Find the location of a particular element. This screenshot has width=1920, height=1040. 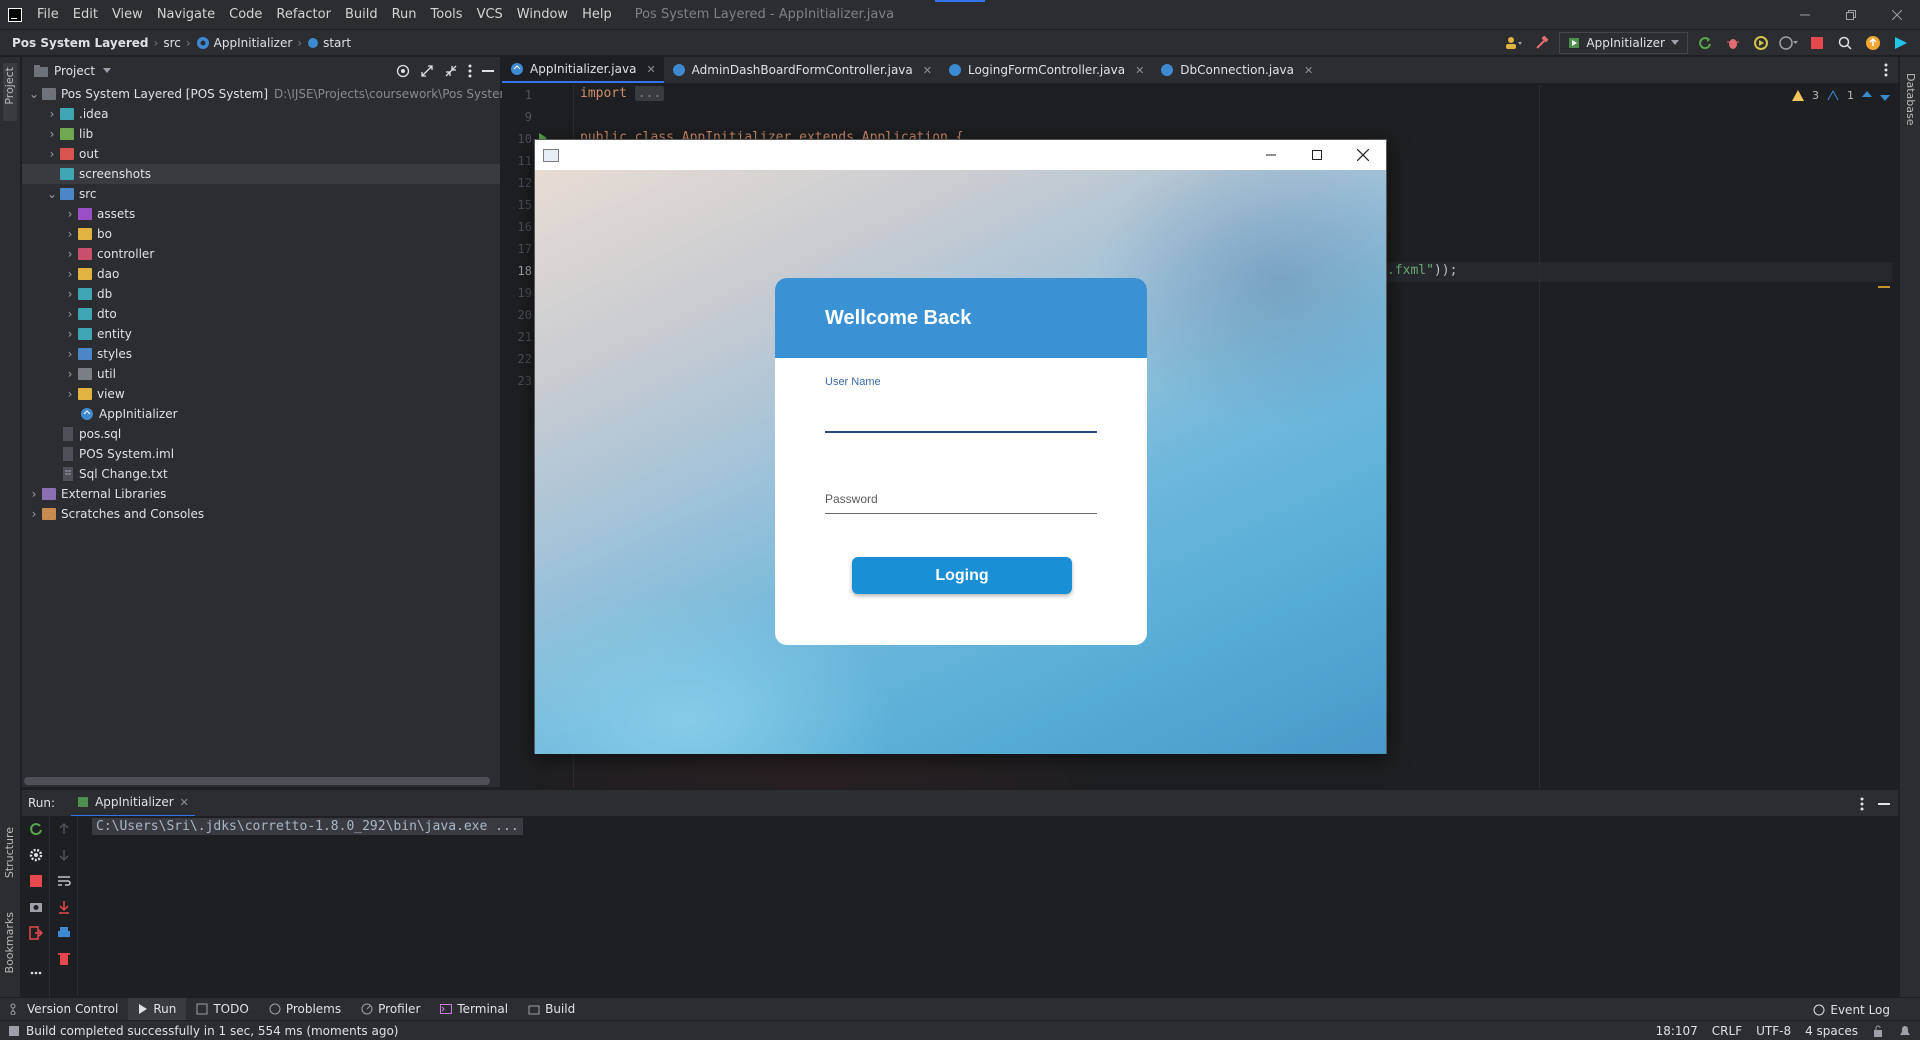

breadcrumb-method: start is located at coordinates (337, 43).